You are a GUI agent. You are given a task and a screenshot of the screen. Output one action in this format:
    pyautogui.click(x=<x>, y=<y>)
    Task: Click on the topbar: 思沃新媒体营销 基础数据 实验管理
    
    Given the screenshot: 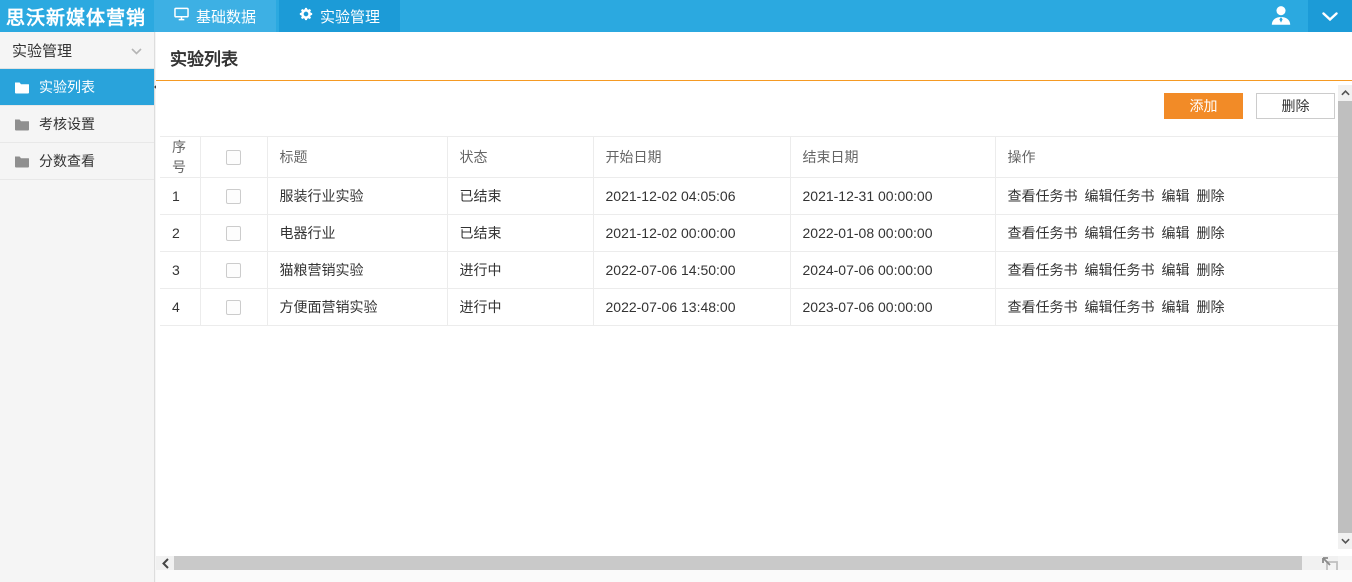 What is the action you would take?
    pyautogui.click(x=676, y=16)
    